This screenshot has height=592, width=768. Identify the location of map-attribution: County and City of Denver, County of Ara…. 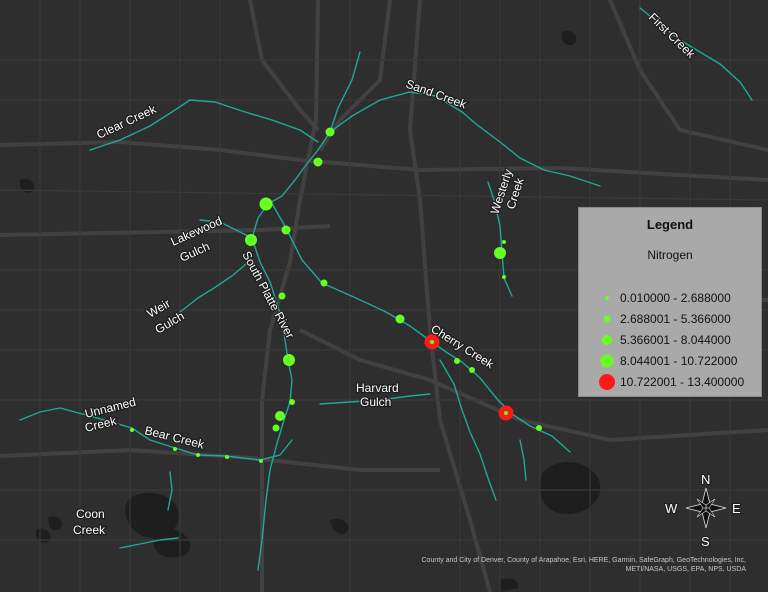
(584, 565).